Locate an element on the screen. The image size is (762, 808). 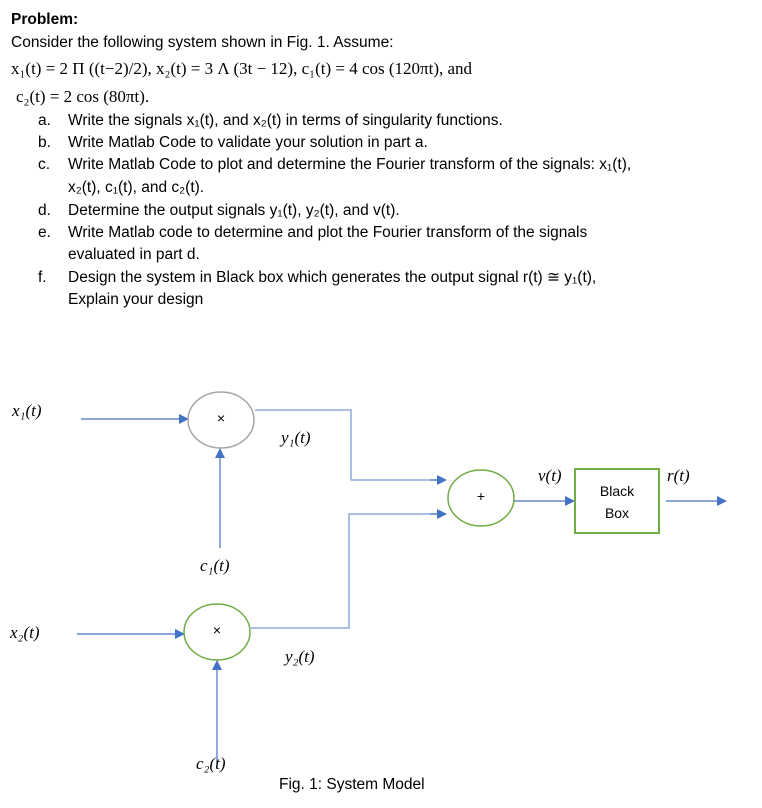
label-x1: x₁(t) is located at coordinates (27, 410).